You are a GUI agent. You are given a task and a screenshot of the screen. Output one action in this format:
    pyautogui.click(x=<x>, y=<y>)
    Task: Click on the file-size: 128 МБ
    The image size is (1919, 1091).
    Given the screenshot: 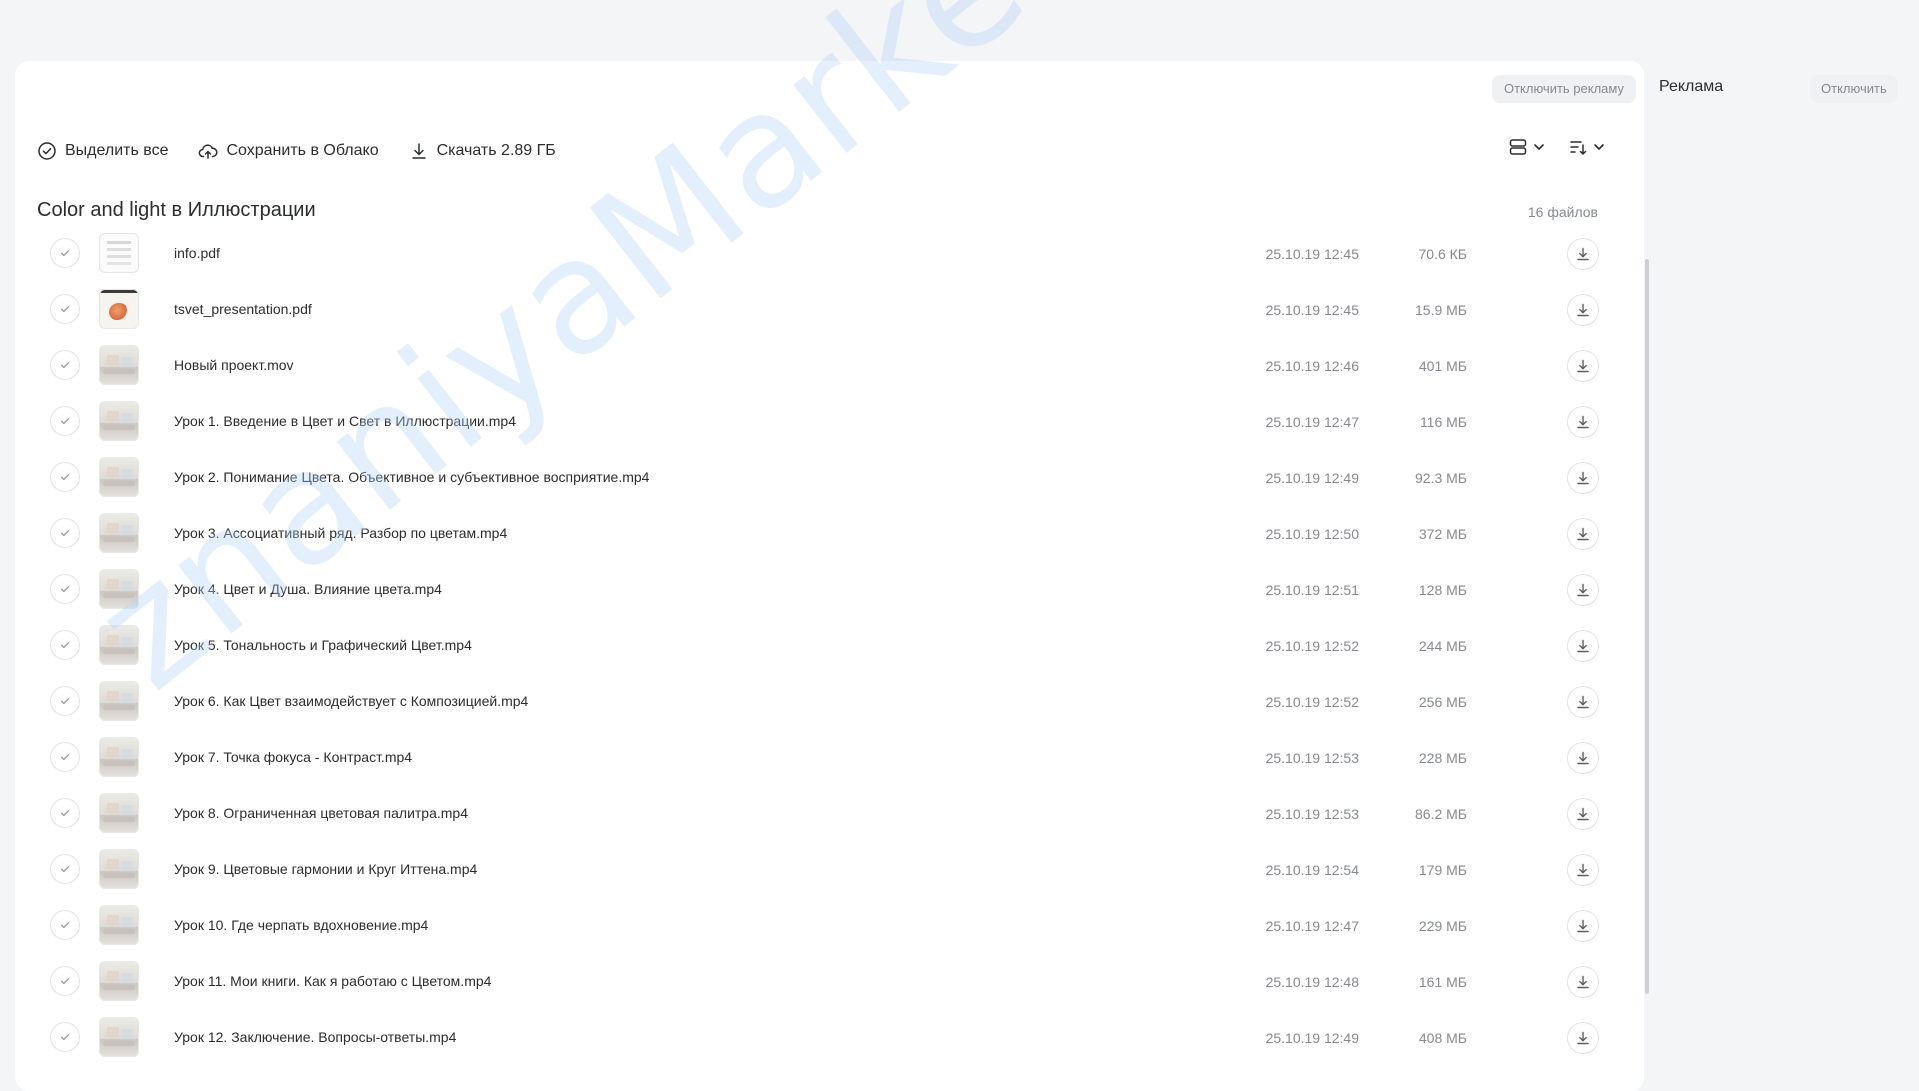 What is the action you would take?
    pyautogui.click(x=1442, y=590)
    